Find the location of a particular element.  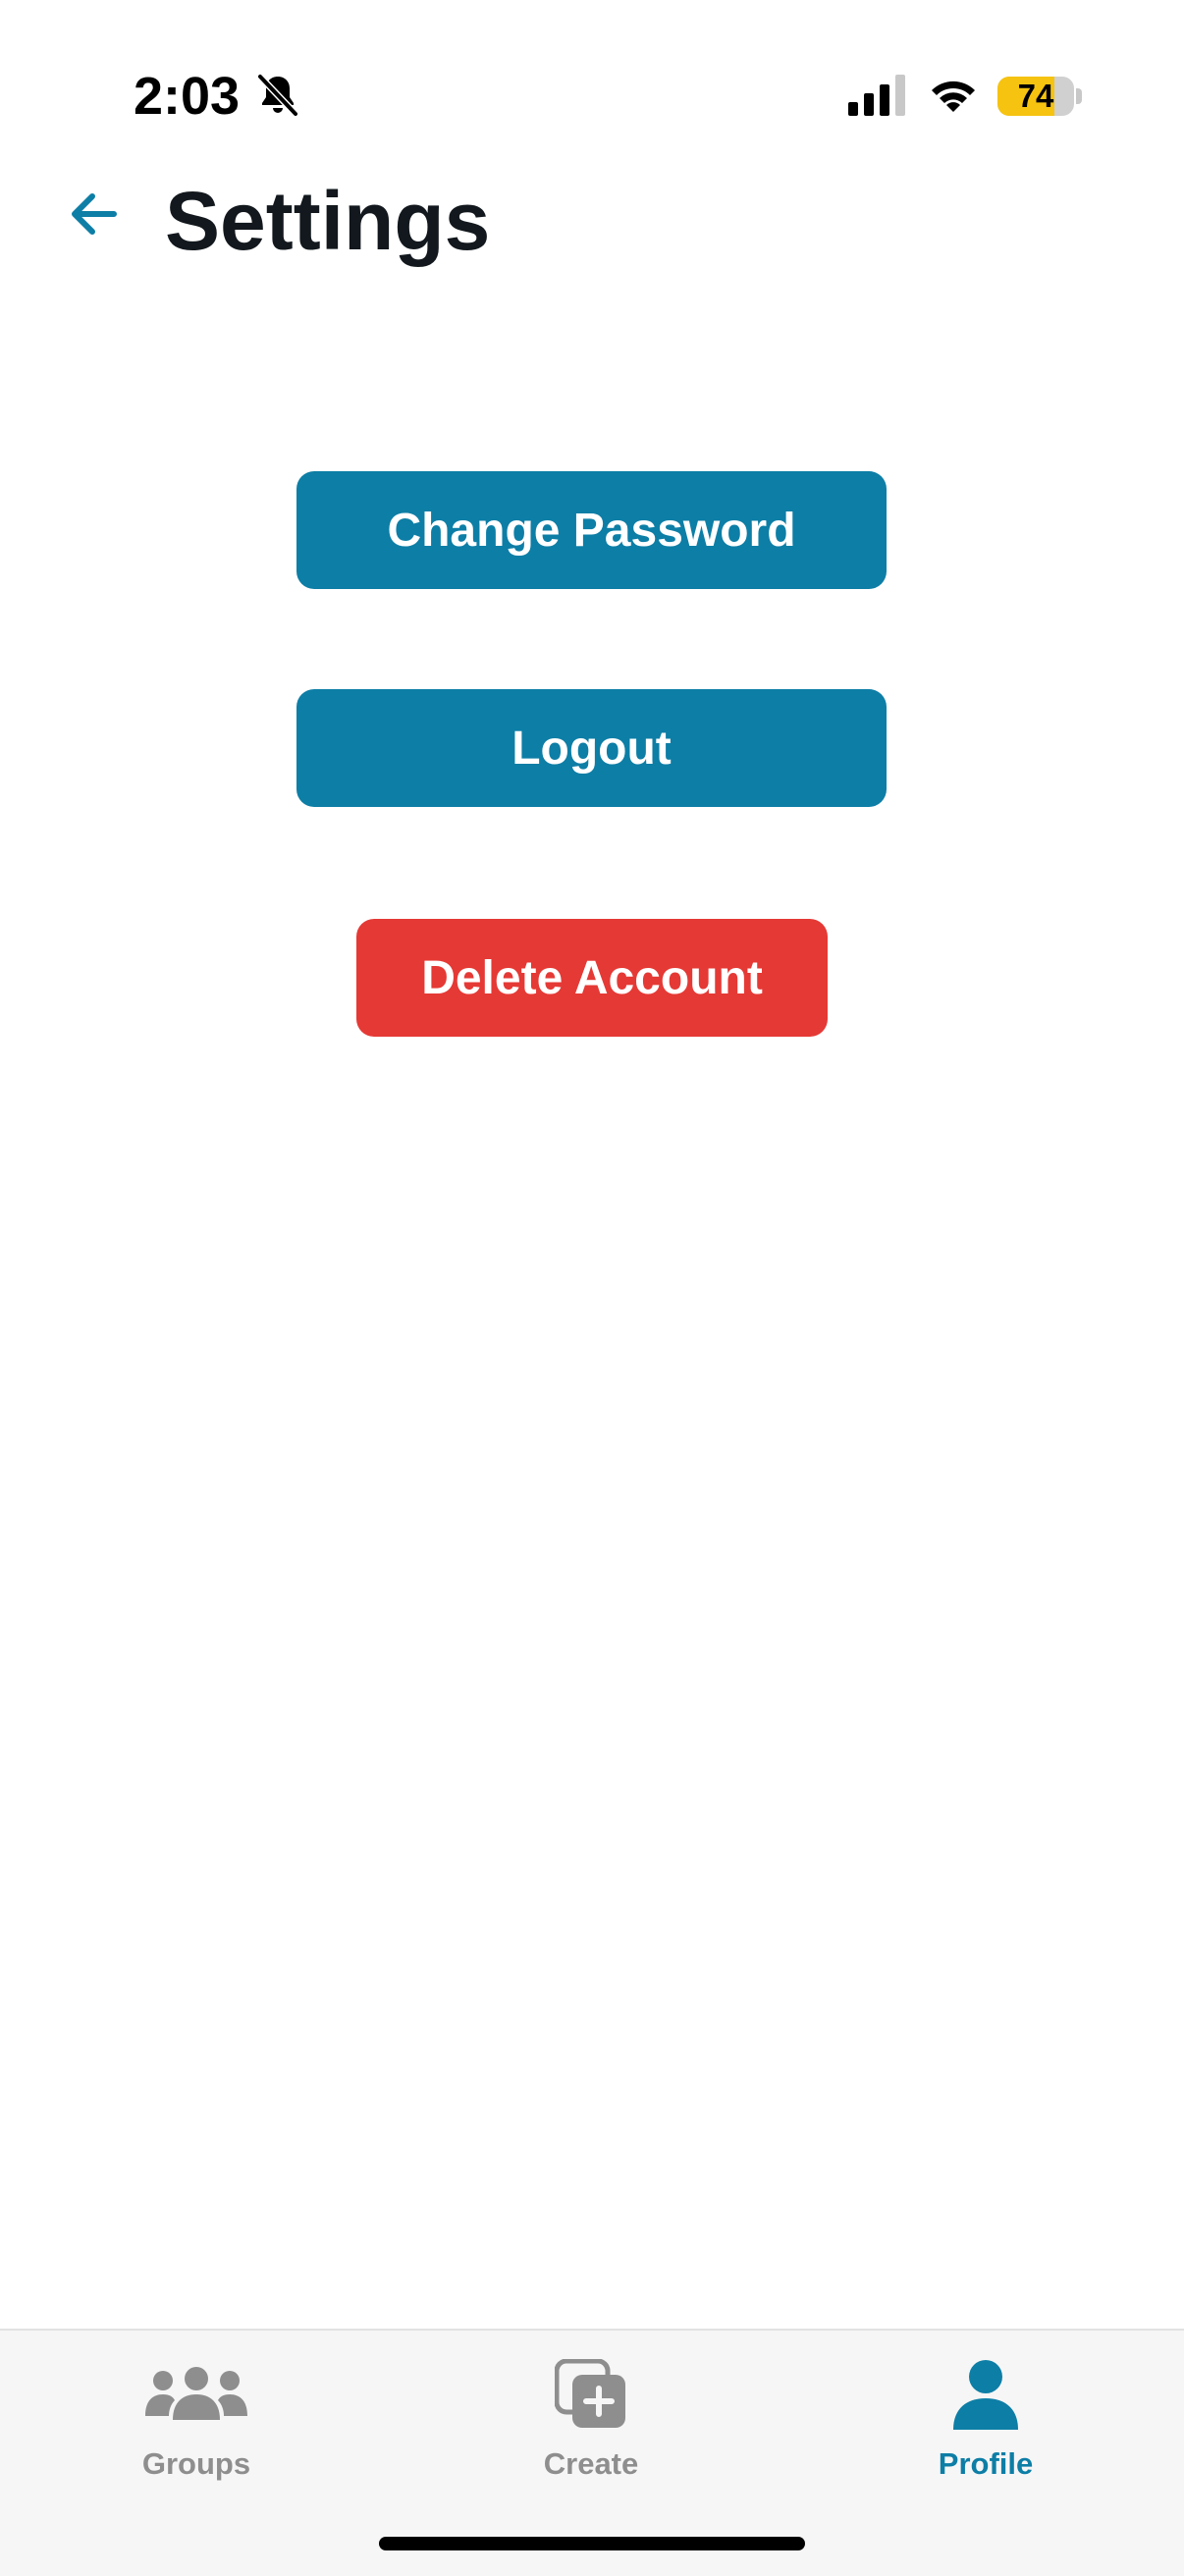

tab-create: Create is located at coordinates (591, 2423).